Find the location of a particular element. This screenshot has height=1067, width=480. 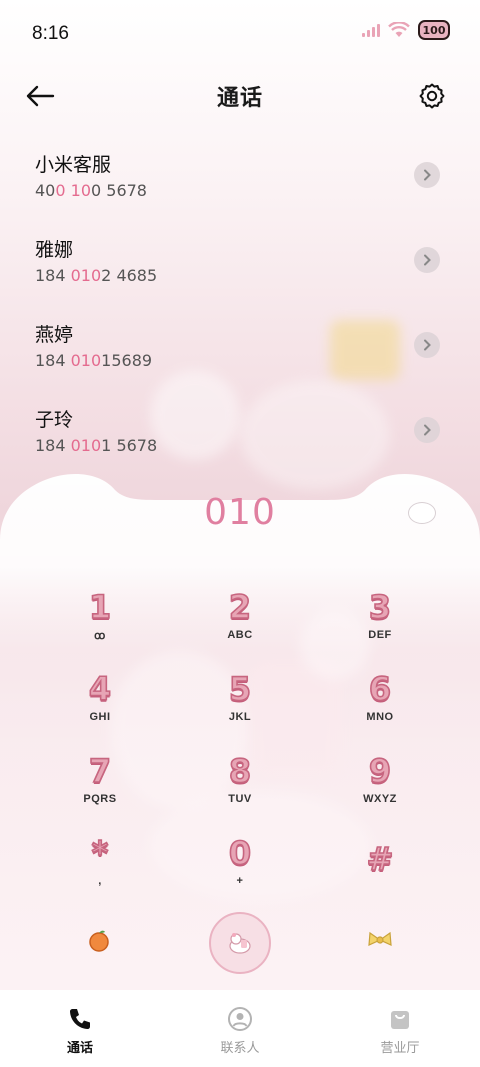

key-7: 7 PQRS is located at coordinates (100, 780).